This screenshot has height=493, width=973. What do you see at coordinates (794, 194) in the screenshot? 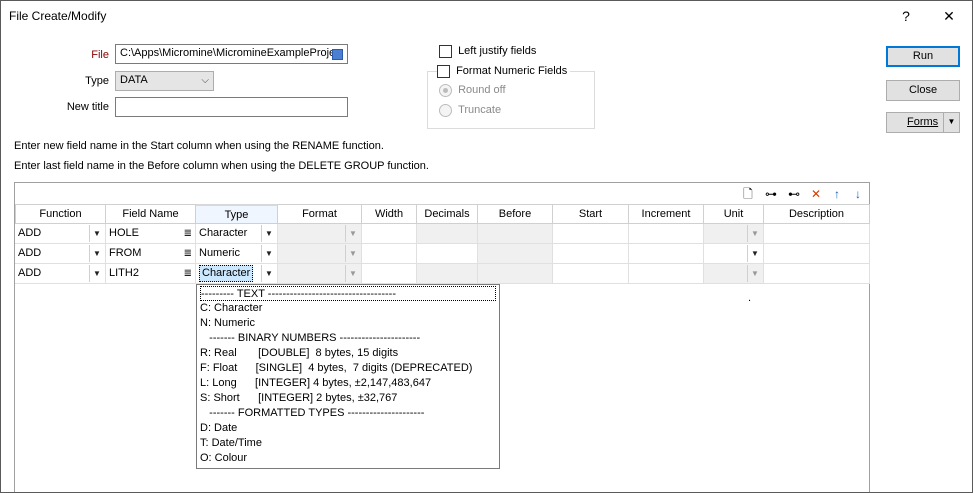
I see `append-row-icon: ⊷` at bounding box center [794, 194].